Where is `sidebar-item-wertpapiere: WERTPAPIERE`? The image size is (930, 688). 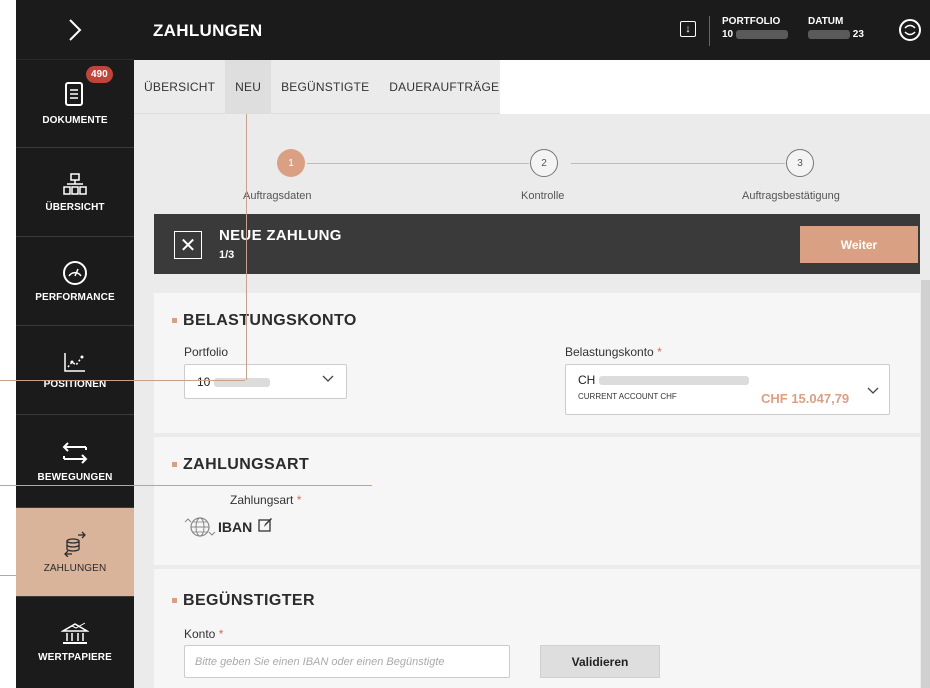 sidebar-item-wertpapiere: WERTPAPIERE is located at coordinates (75, 642).